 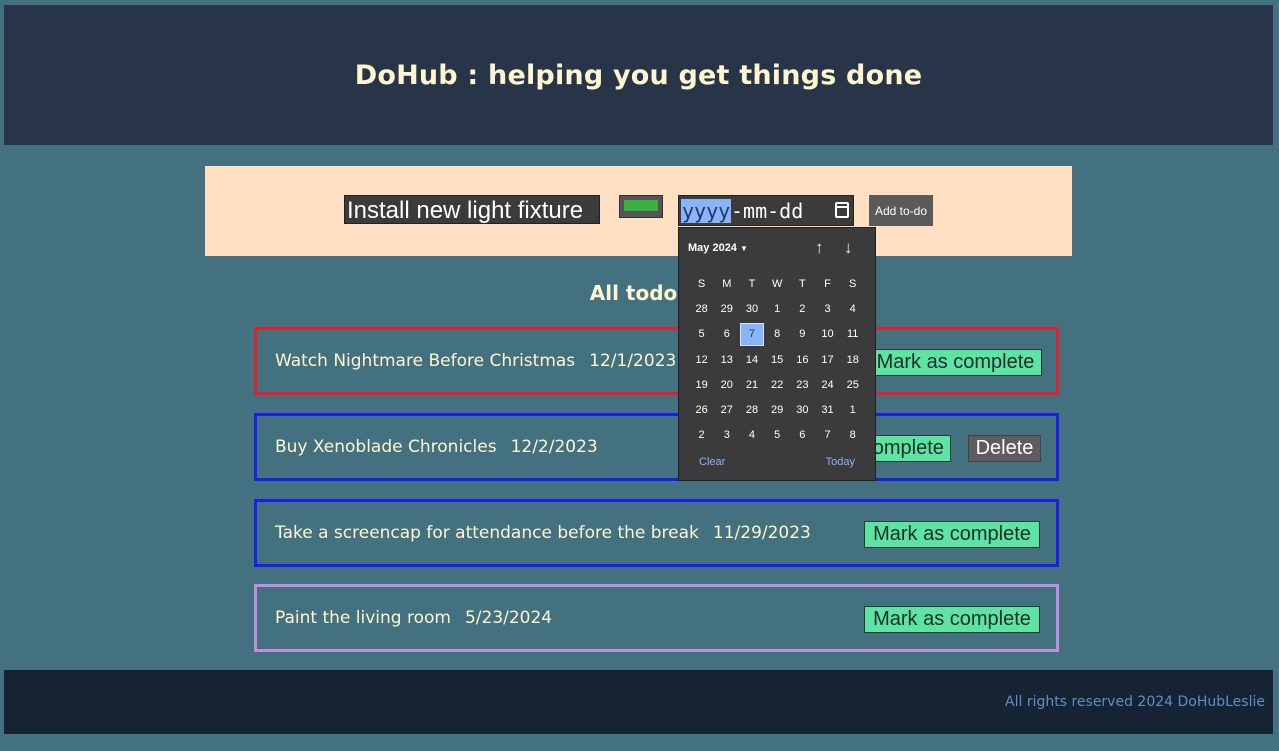 I want to click on arrow-down-icon: ↓, so click(x=848, y=248).